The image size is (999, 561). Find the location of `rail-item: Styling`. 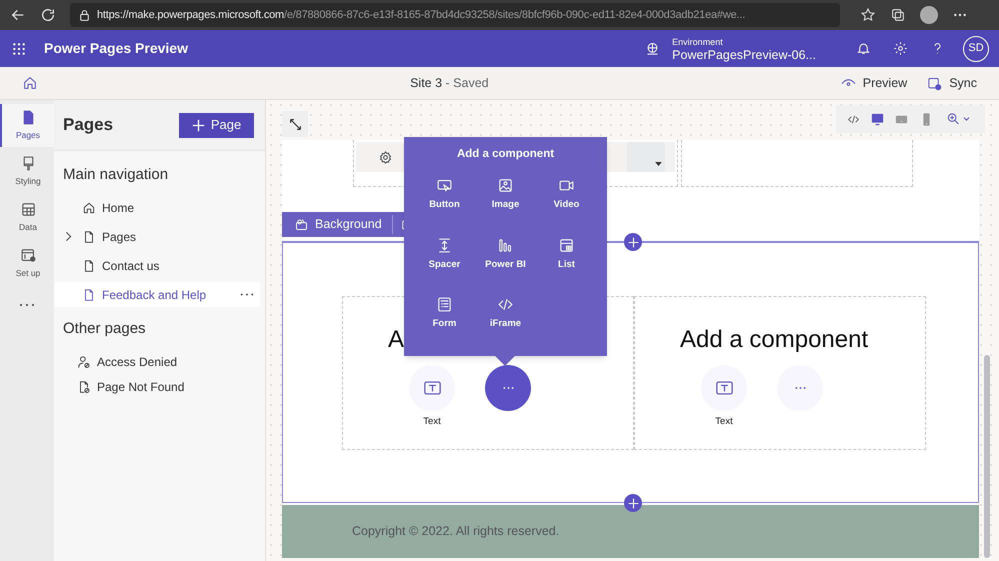

rail-item: Styling is located at coordinates (27, 171).